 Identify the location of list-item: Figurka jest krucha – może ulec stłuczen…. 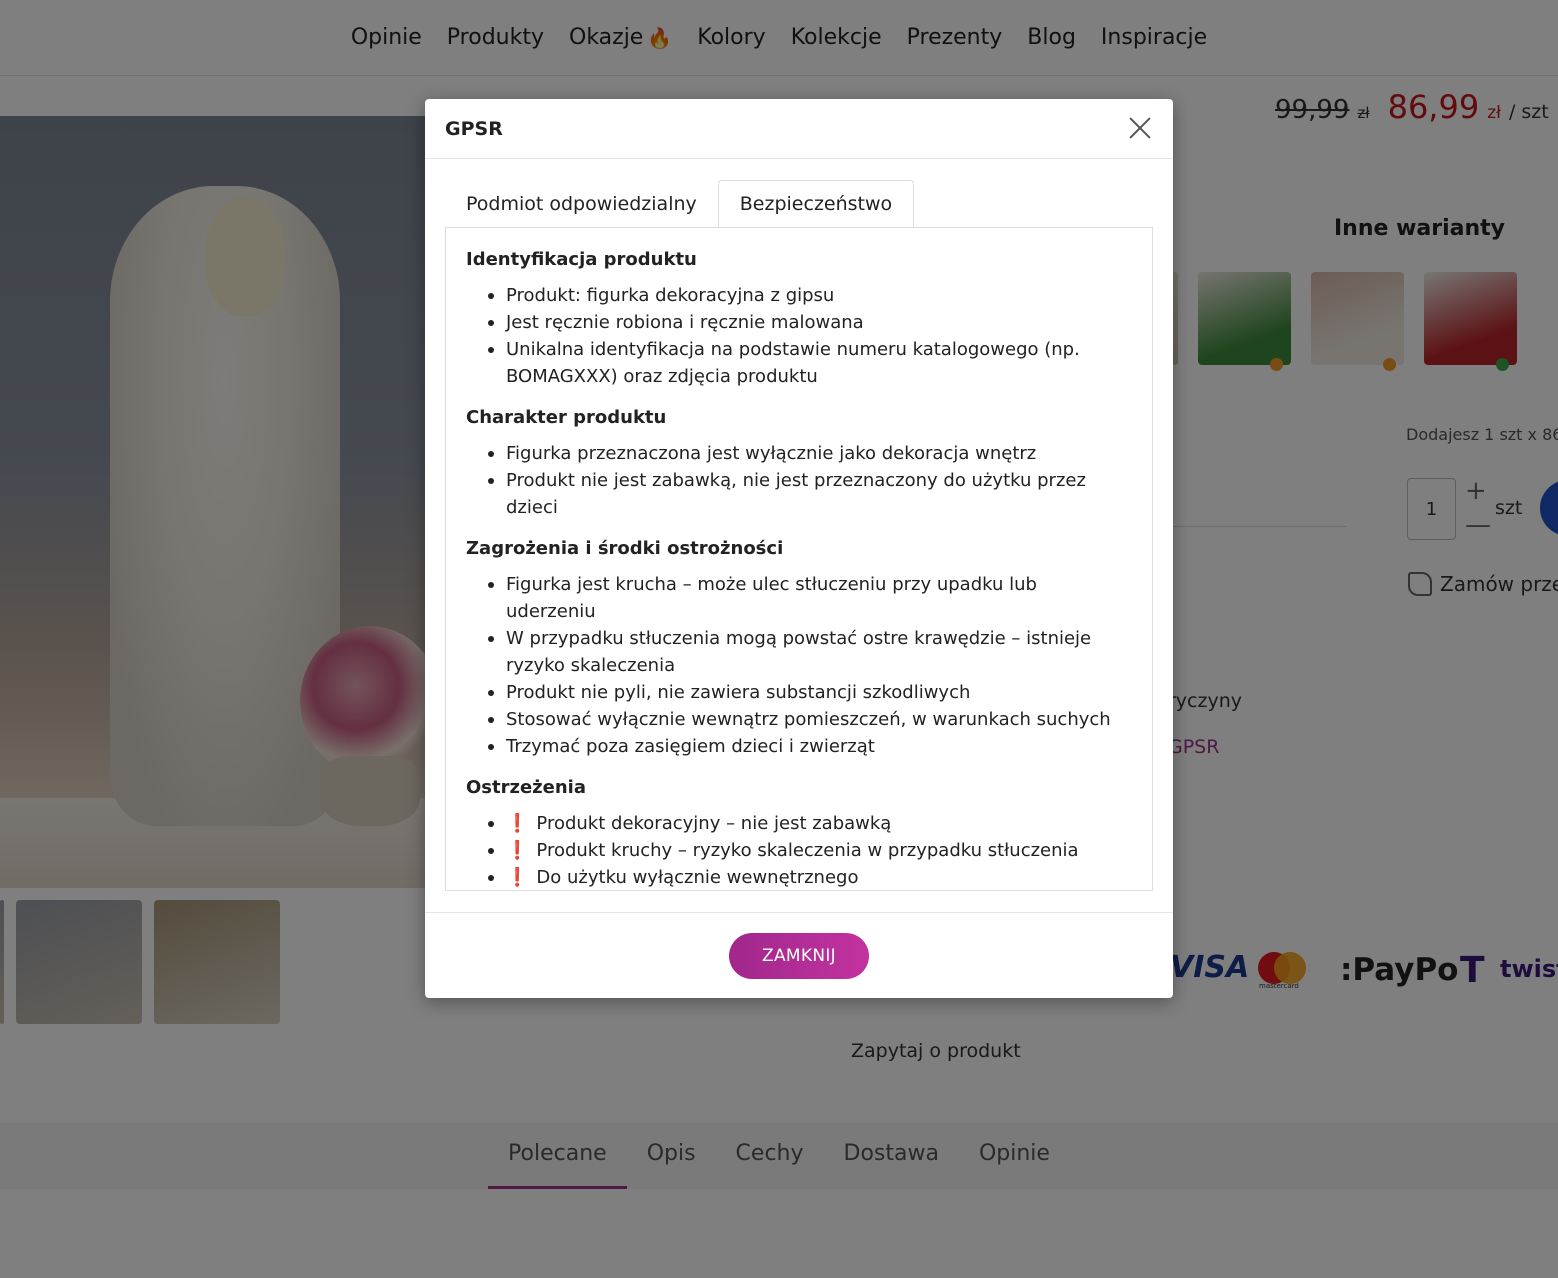
(809, 598).